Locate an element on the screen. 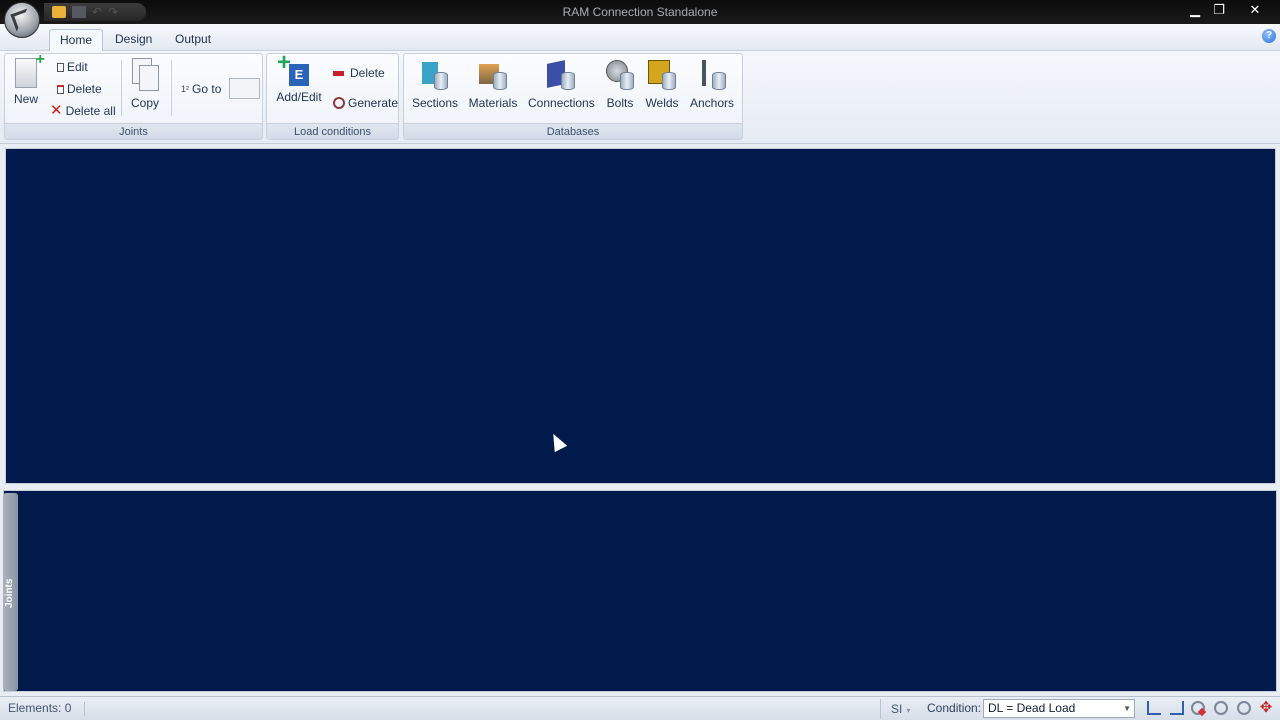  materials-label: Materials is located at coordinates (493, 103).